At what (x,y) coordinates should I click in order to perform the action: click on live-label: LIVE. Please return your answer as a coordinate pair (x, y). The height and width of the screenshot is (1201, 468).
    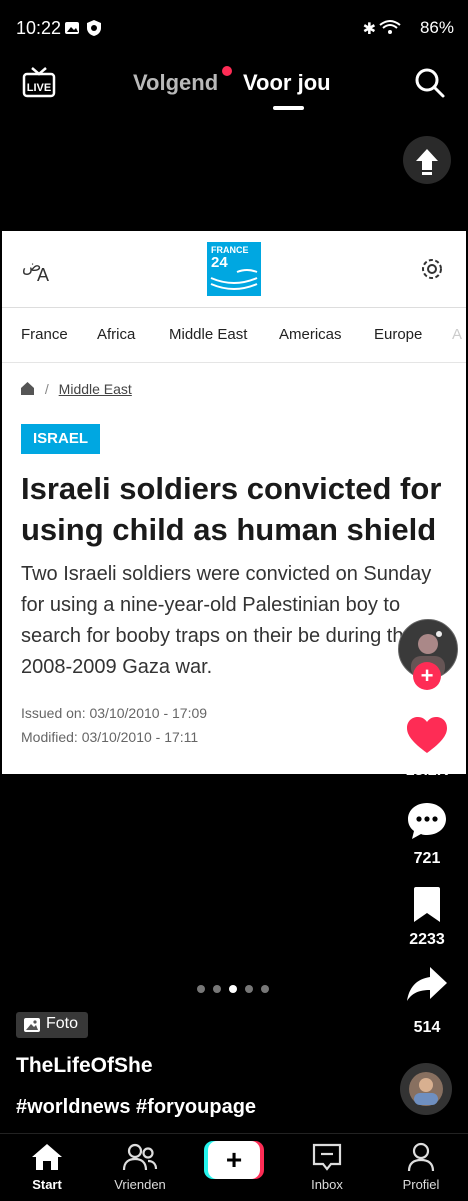
    Looking at the image, I should click on (39, 88).